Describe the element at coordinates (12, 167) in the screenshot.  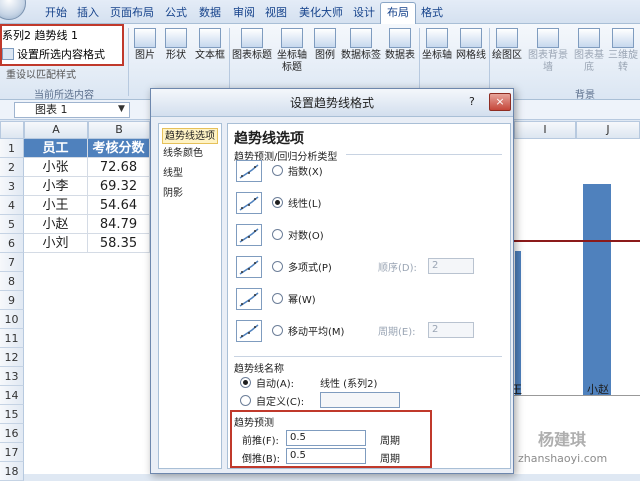
I see `row-header: 2` at that location.